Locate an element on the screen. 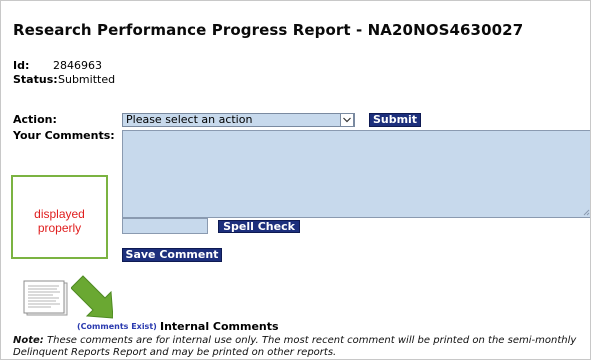 This screenshot has height=360, width=591. submit-button: Submit is located at coordinates (395, 120).